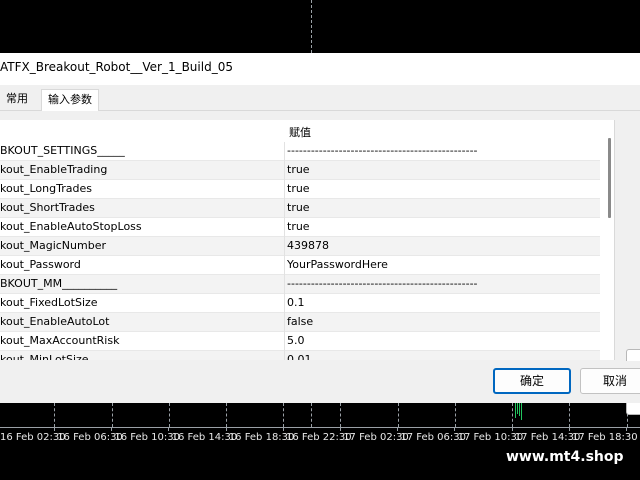 This screenshot has width=640, height=480. What do you see at coordinates (284, 251) in the screenshot?
I see `column-separator` at bounding box center [284, 251].